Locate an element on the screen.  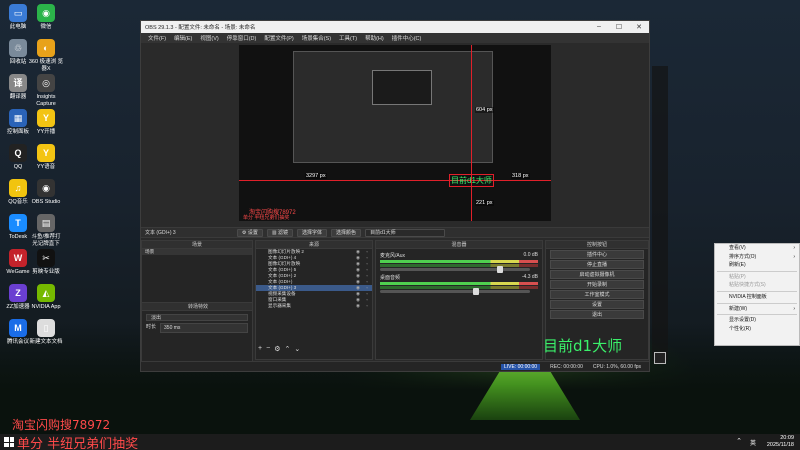
control-button: 工作室模式 is located at coordinates (597, 294).